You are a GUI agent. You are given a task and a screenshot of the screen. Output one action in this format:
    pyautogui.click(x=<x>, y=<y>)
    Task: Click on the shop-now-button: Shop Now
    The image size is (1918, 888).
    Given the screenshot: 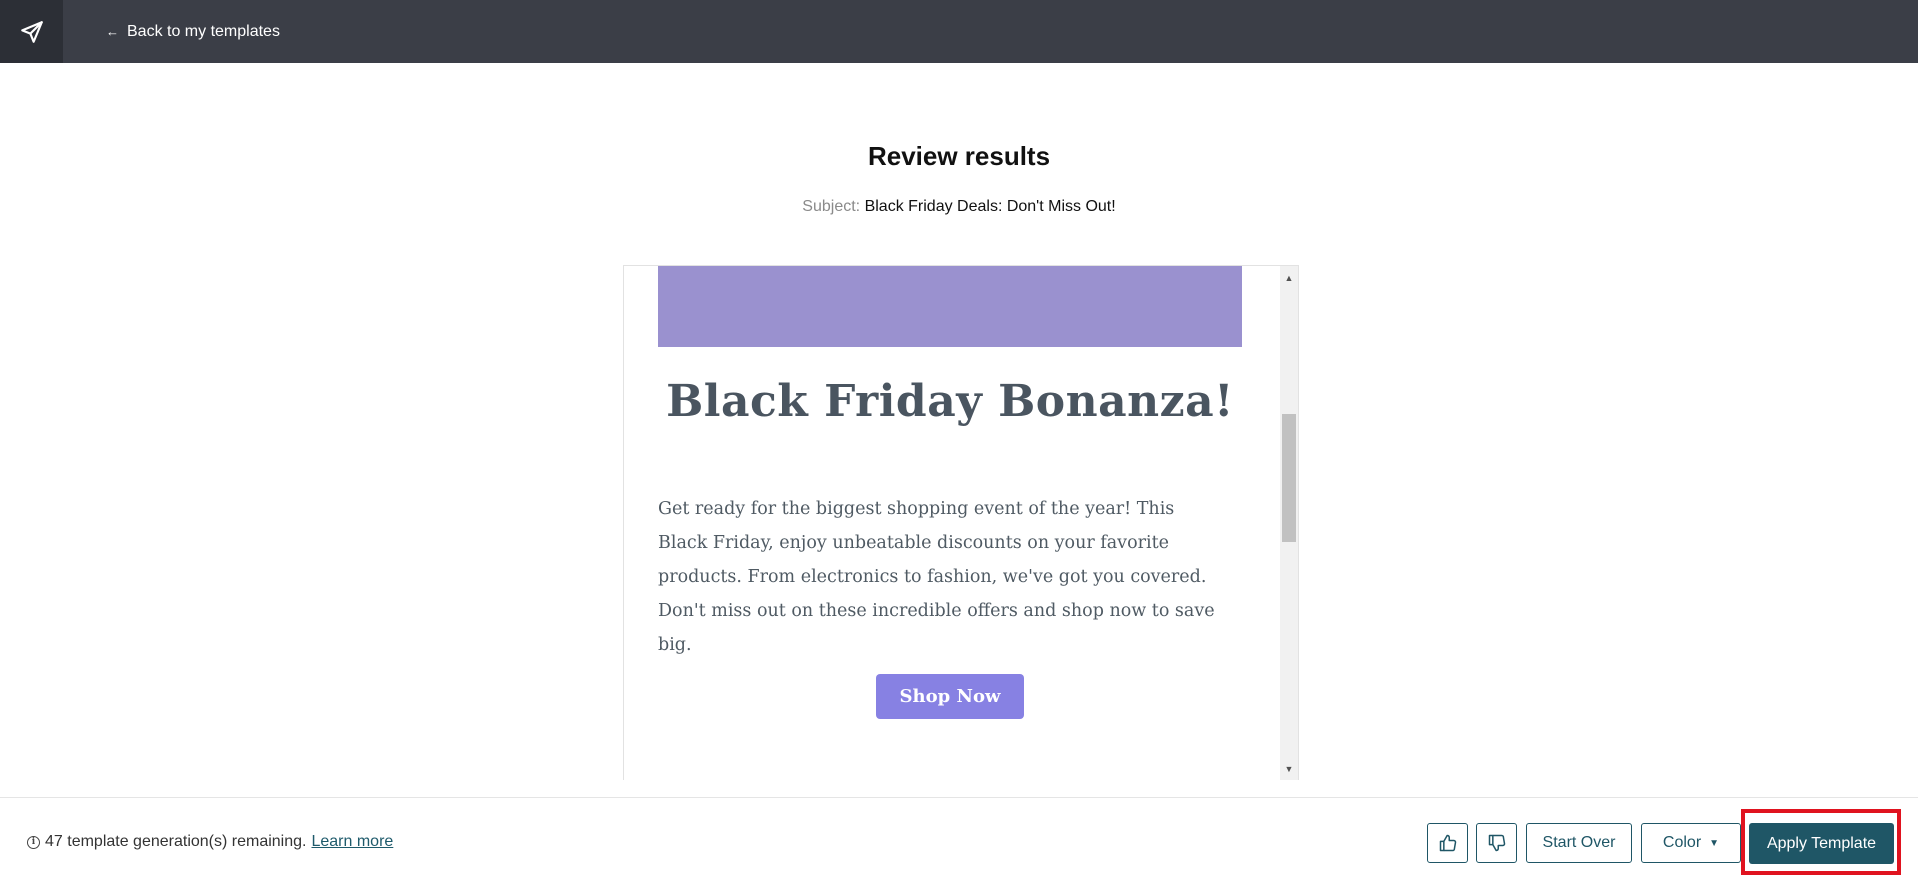 What is the action you would take?
    pyautogui.click(x=950, y=696)
    